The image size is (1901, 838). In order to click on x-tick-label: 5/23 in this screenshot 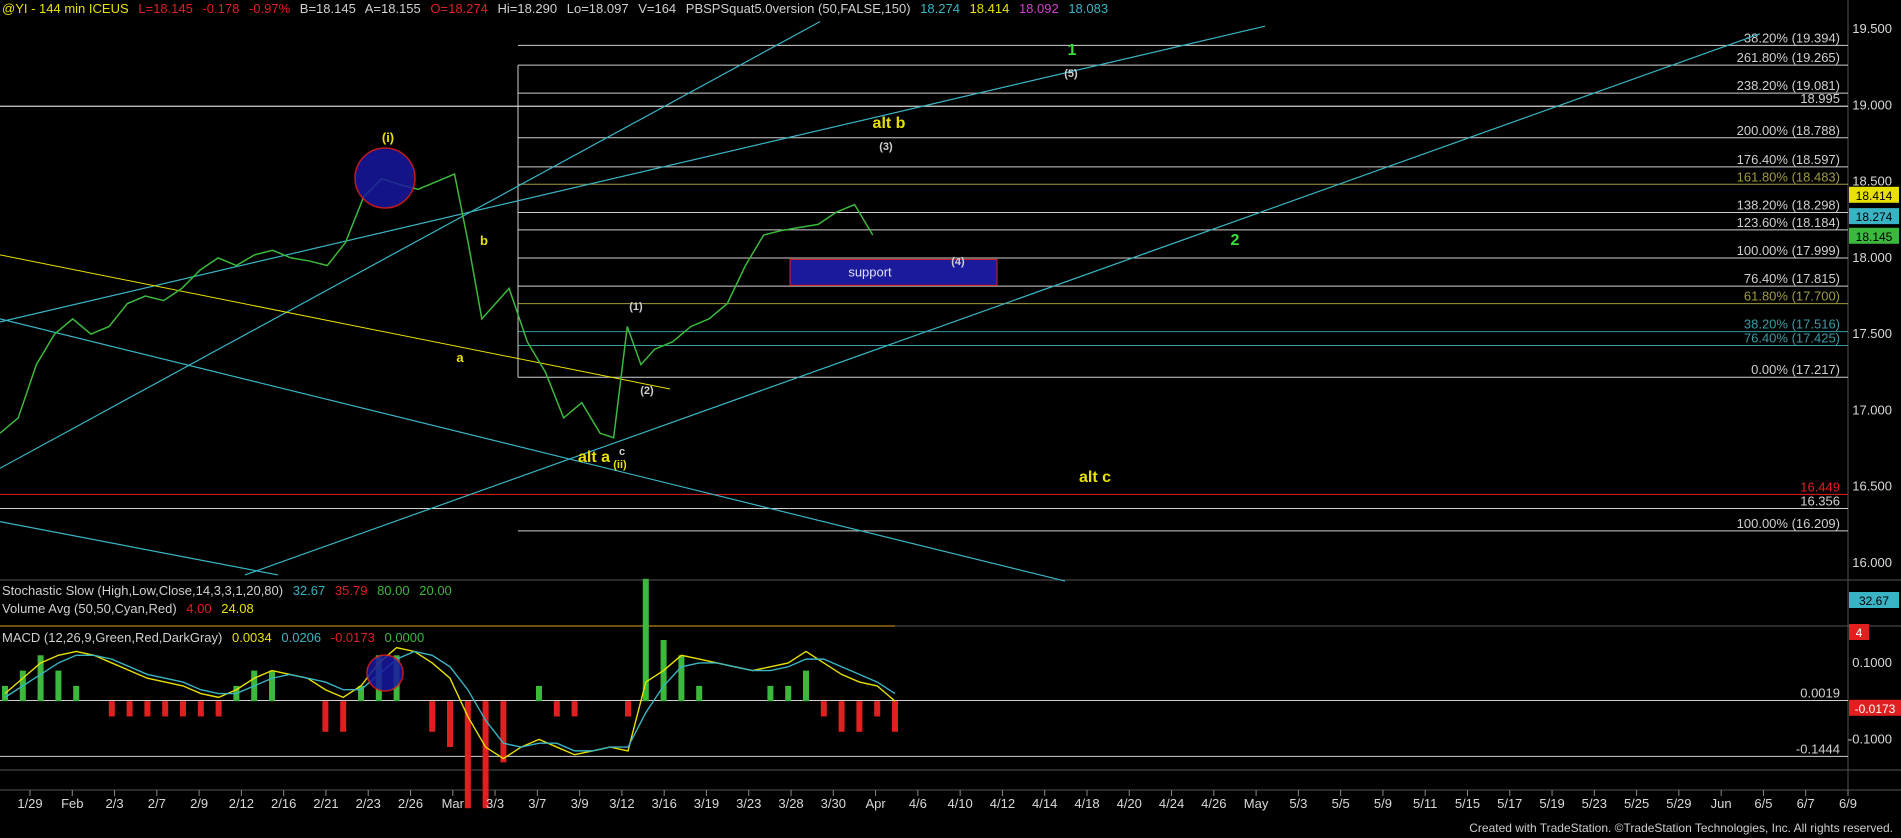, I will do `click(1594, 803)`.